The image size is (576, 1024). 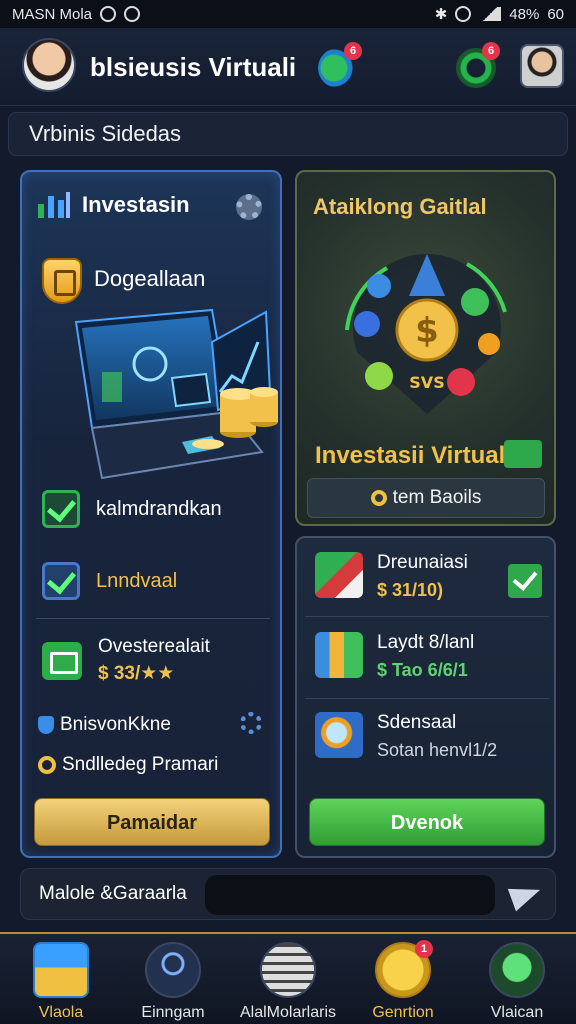 I want to click on list-item: Lnndvaal, so click(x=109, y=581).